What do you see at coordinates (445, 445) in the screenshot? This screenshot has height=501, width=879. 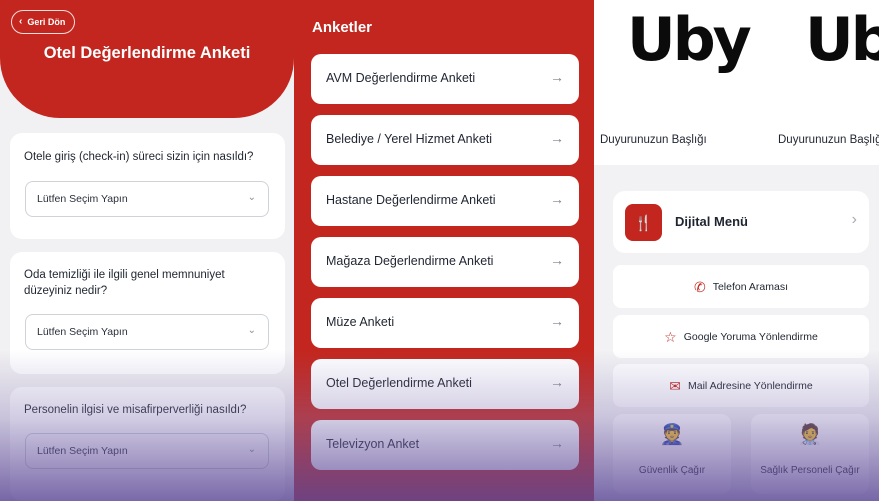 I see `survey-item: Televizyon Anket →` at bounding box center [445, 445].